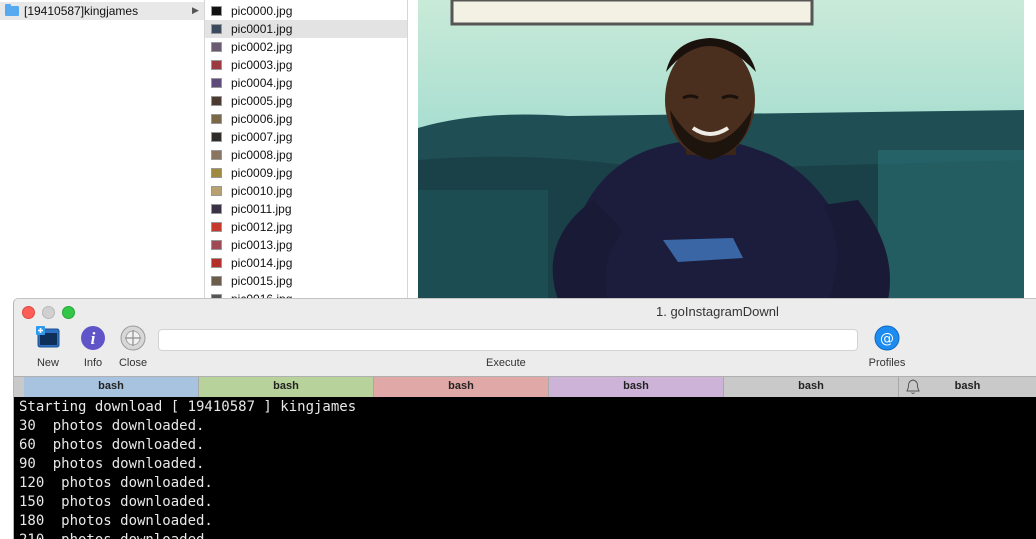  What do you see at coordinates (262, 263) in the screenshot?
I see `file-label: pic0014.jpg` at bounding box center [262, 263].